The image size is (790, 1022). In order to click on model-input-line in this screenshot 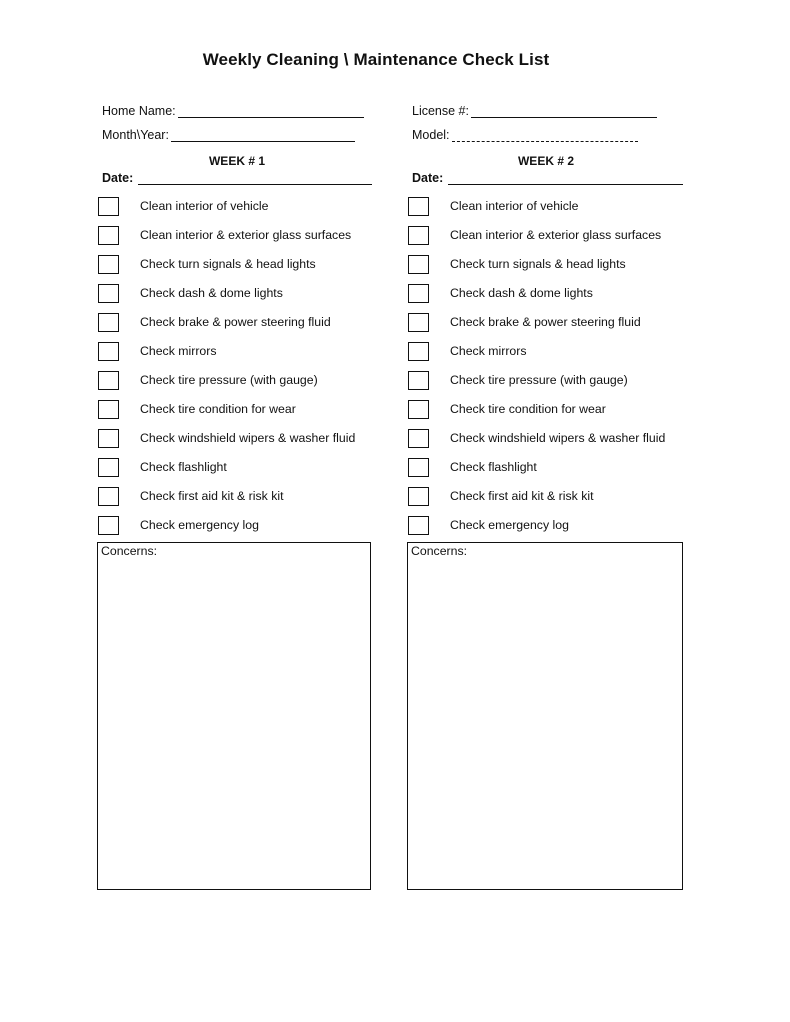, I will do `click(544, 135)`.